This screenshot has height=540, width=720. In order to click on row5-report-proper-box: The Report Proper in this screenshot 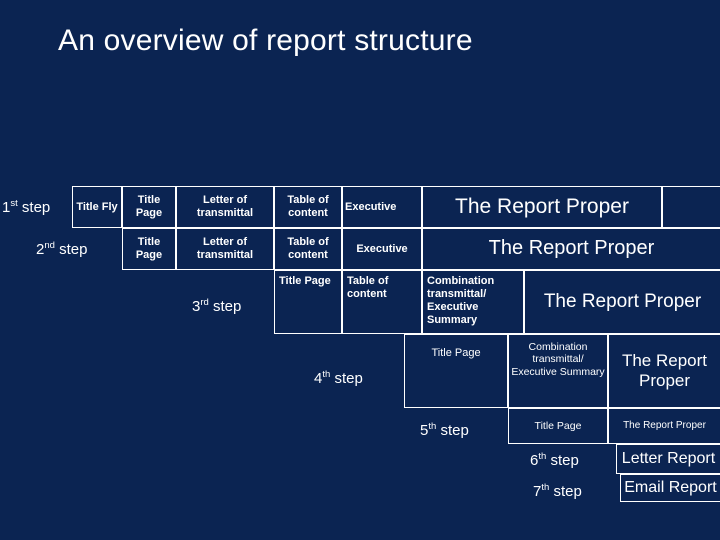, I will do `click(664, 426)`.